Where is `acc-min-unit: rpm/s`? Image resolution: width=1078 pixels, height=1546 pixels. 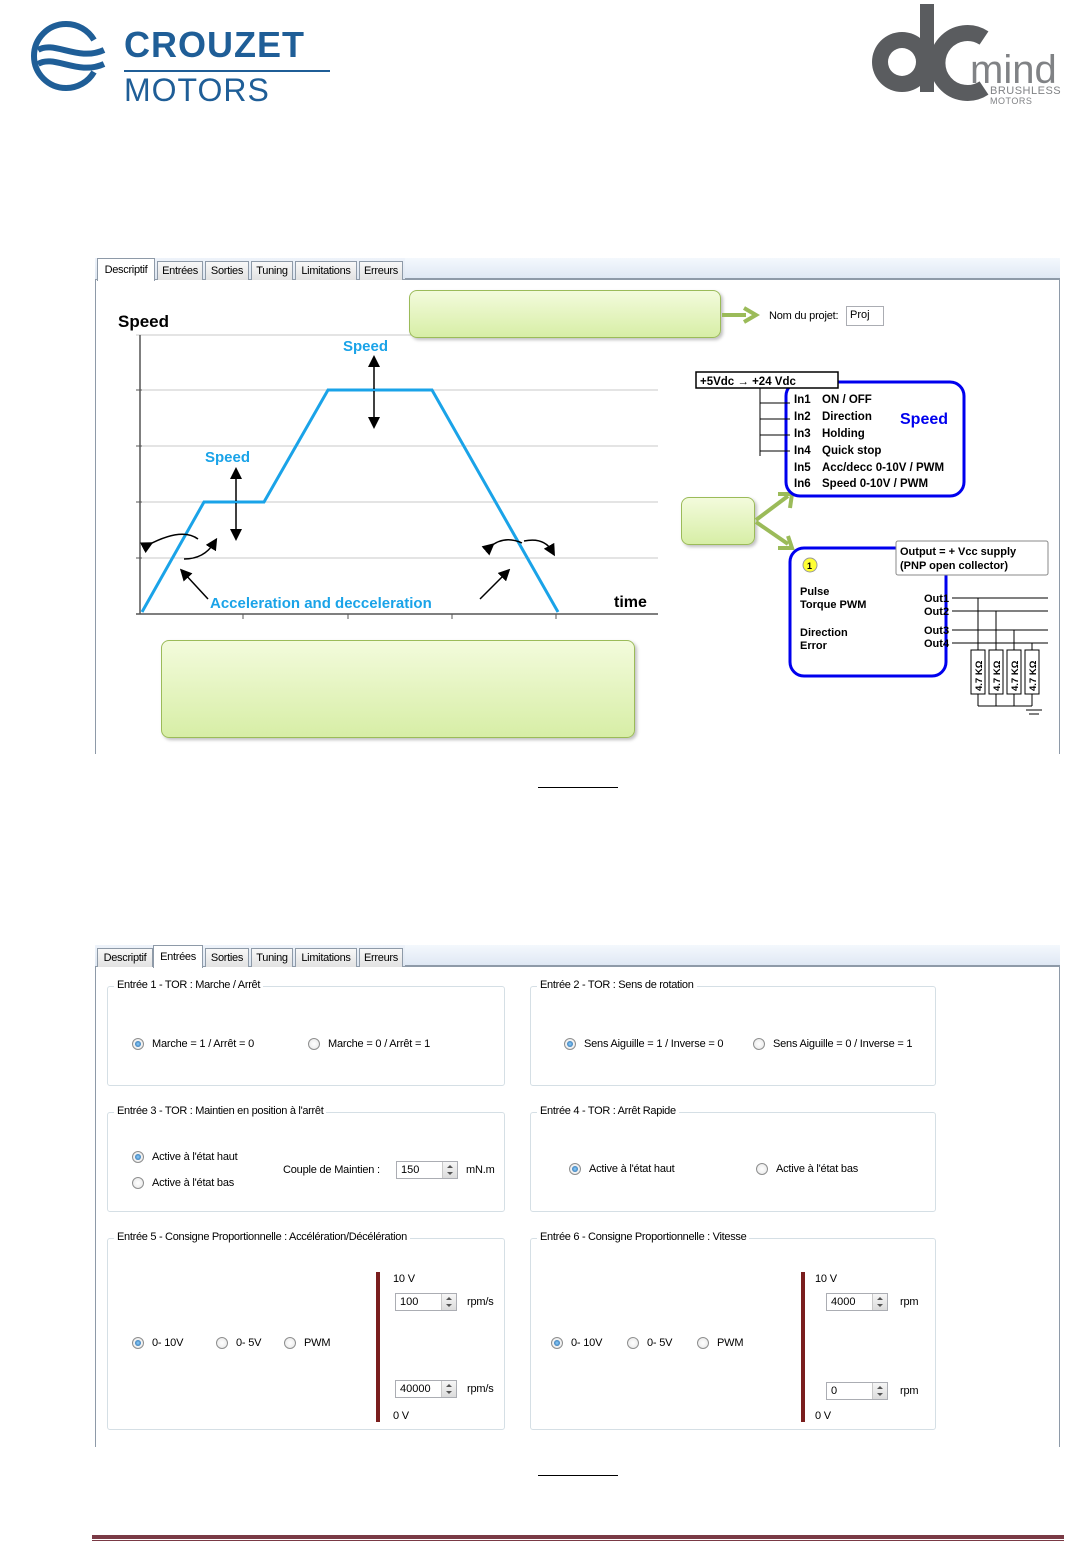
acc-min-unit: rpm/s is located at coordinates (480, 1389).